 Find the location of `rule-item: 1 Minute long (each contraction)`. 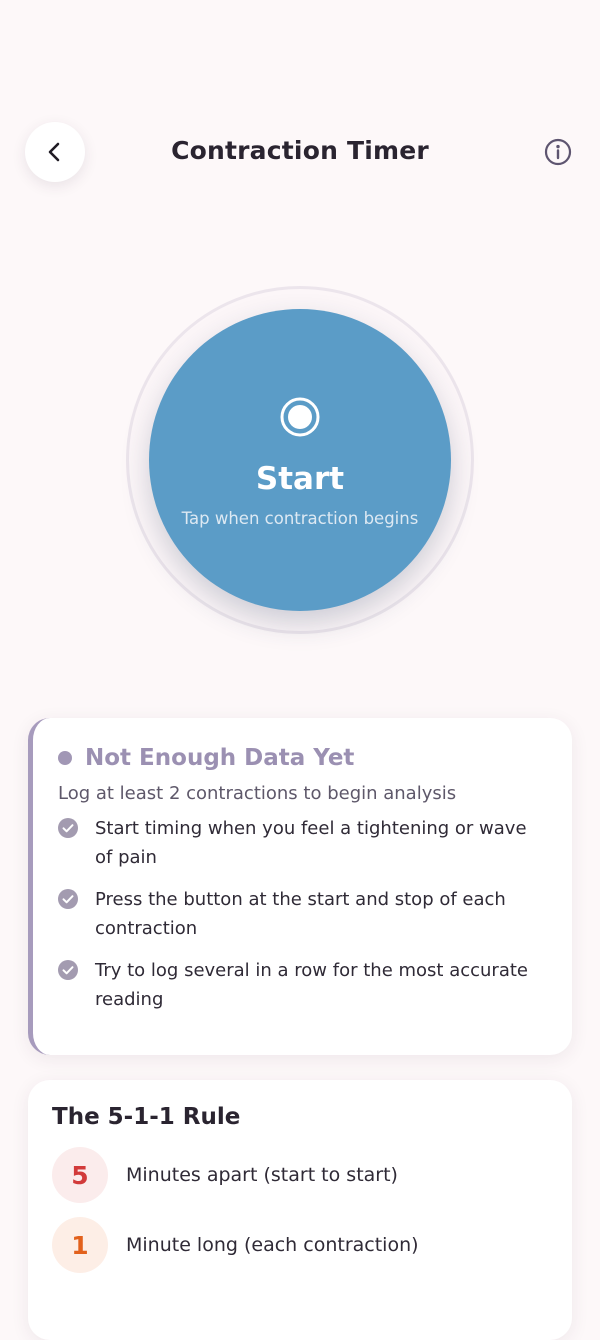

rule-item: 1 Minute long (each contraction) is located at coordinates (300, 1245).